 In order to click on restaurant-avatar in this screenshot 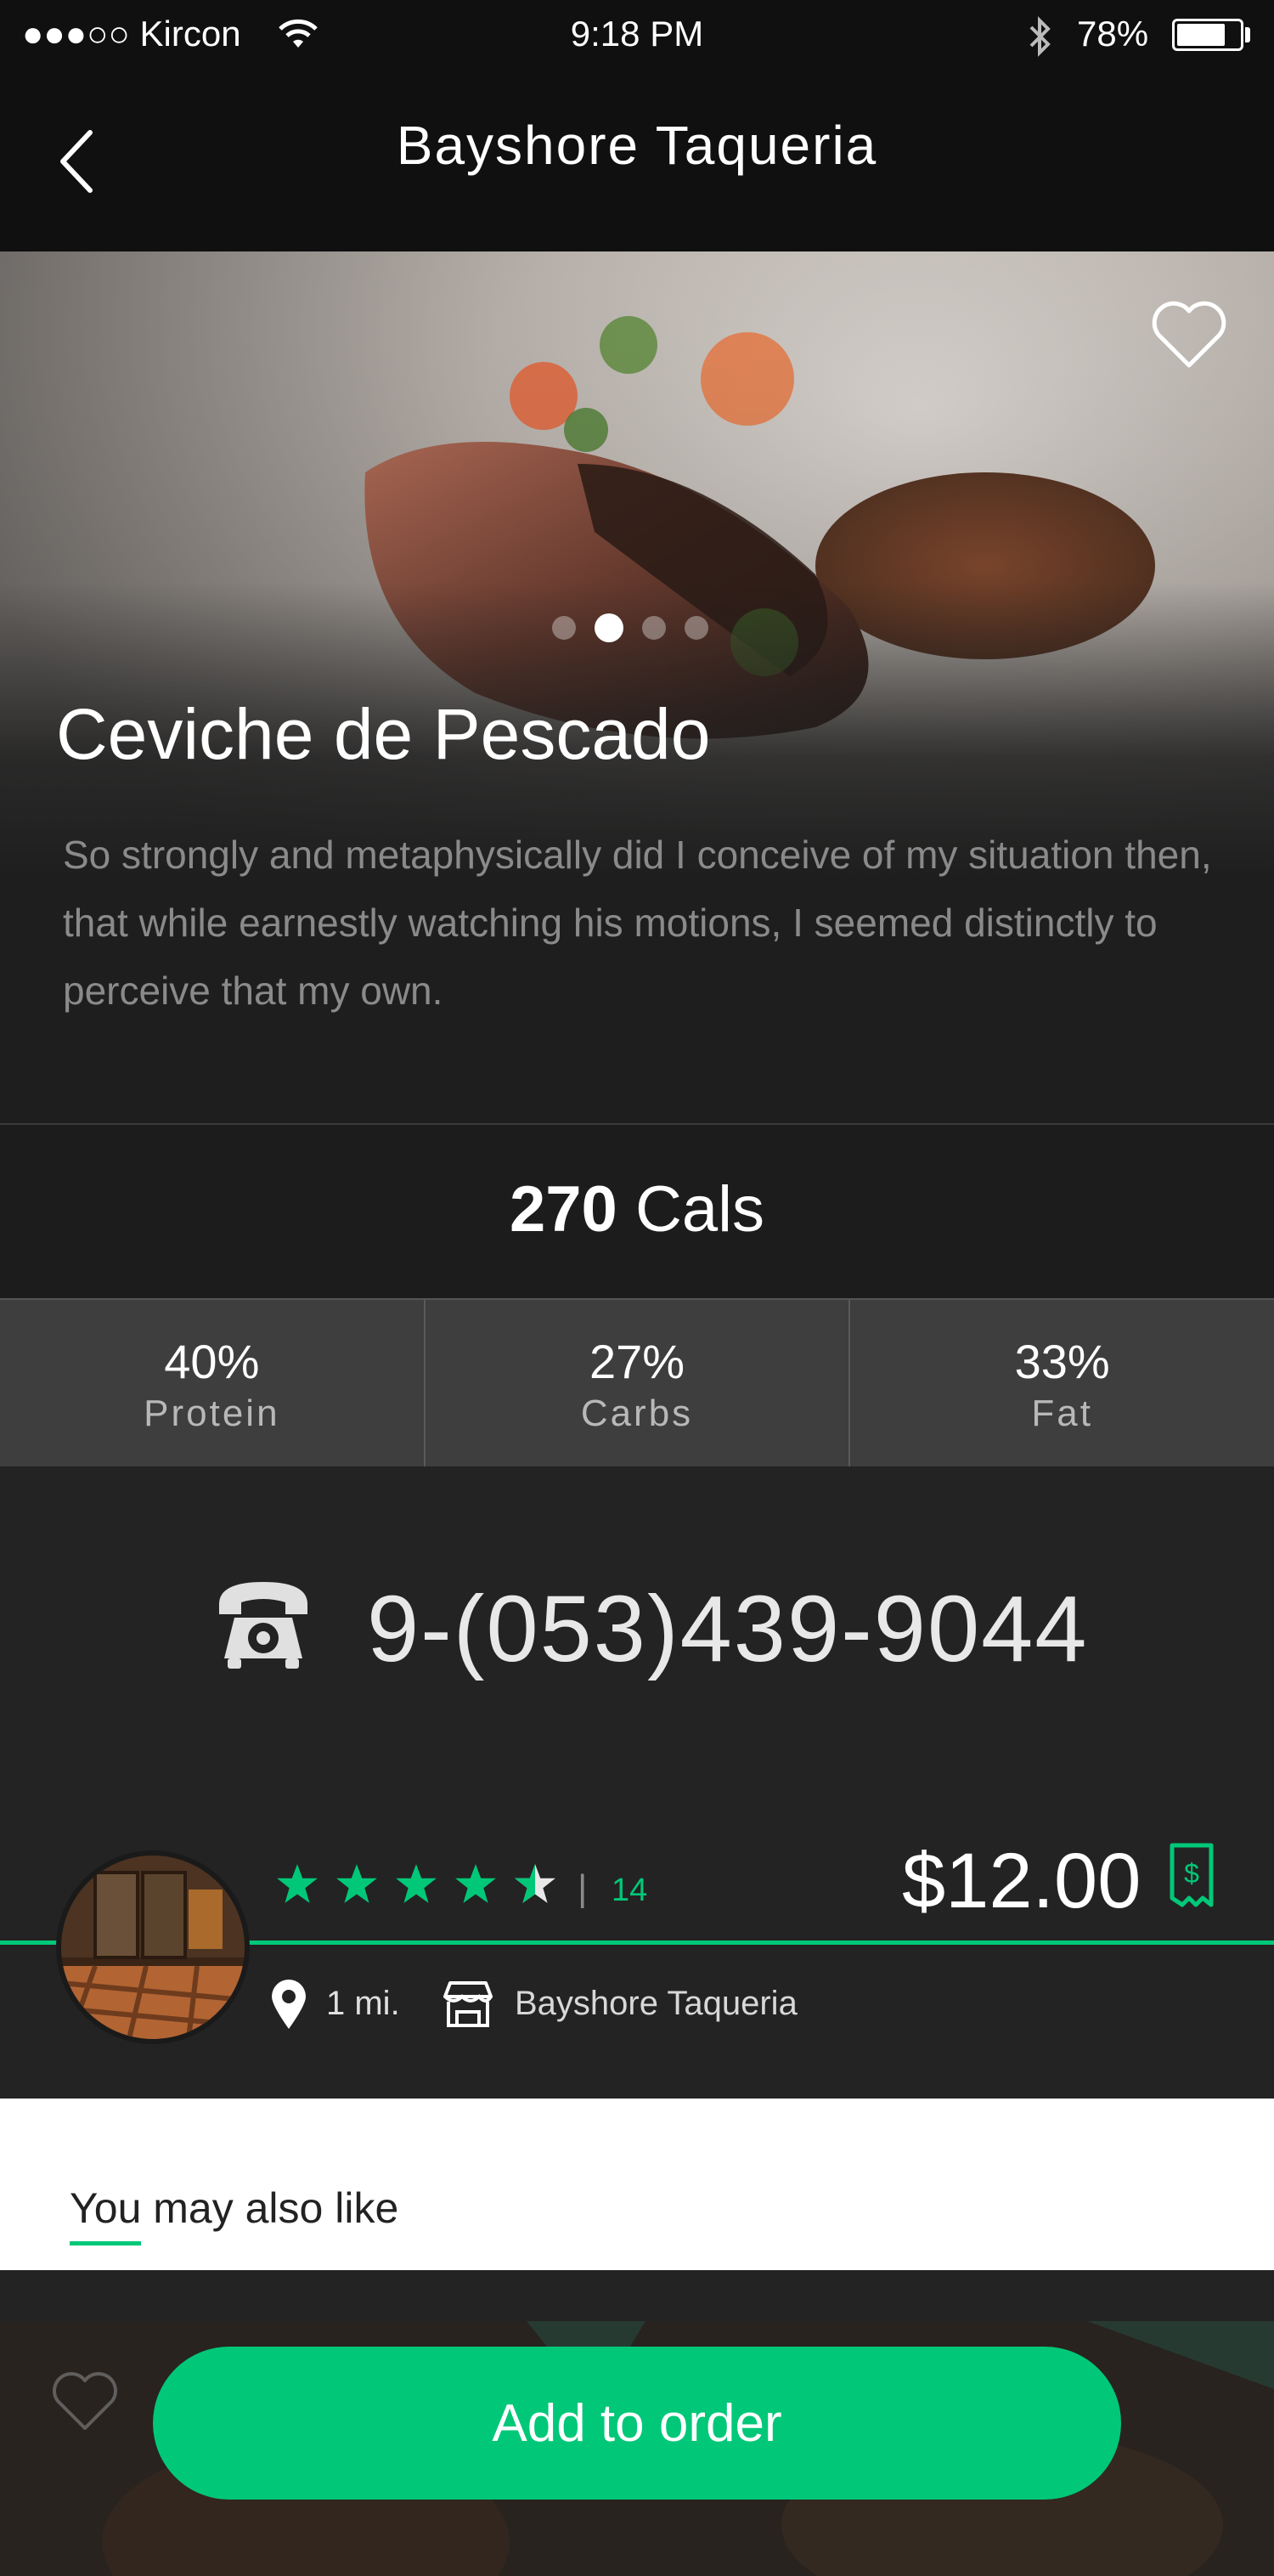, I will do `click(153, 1947)`.